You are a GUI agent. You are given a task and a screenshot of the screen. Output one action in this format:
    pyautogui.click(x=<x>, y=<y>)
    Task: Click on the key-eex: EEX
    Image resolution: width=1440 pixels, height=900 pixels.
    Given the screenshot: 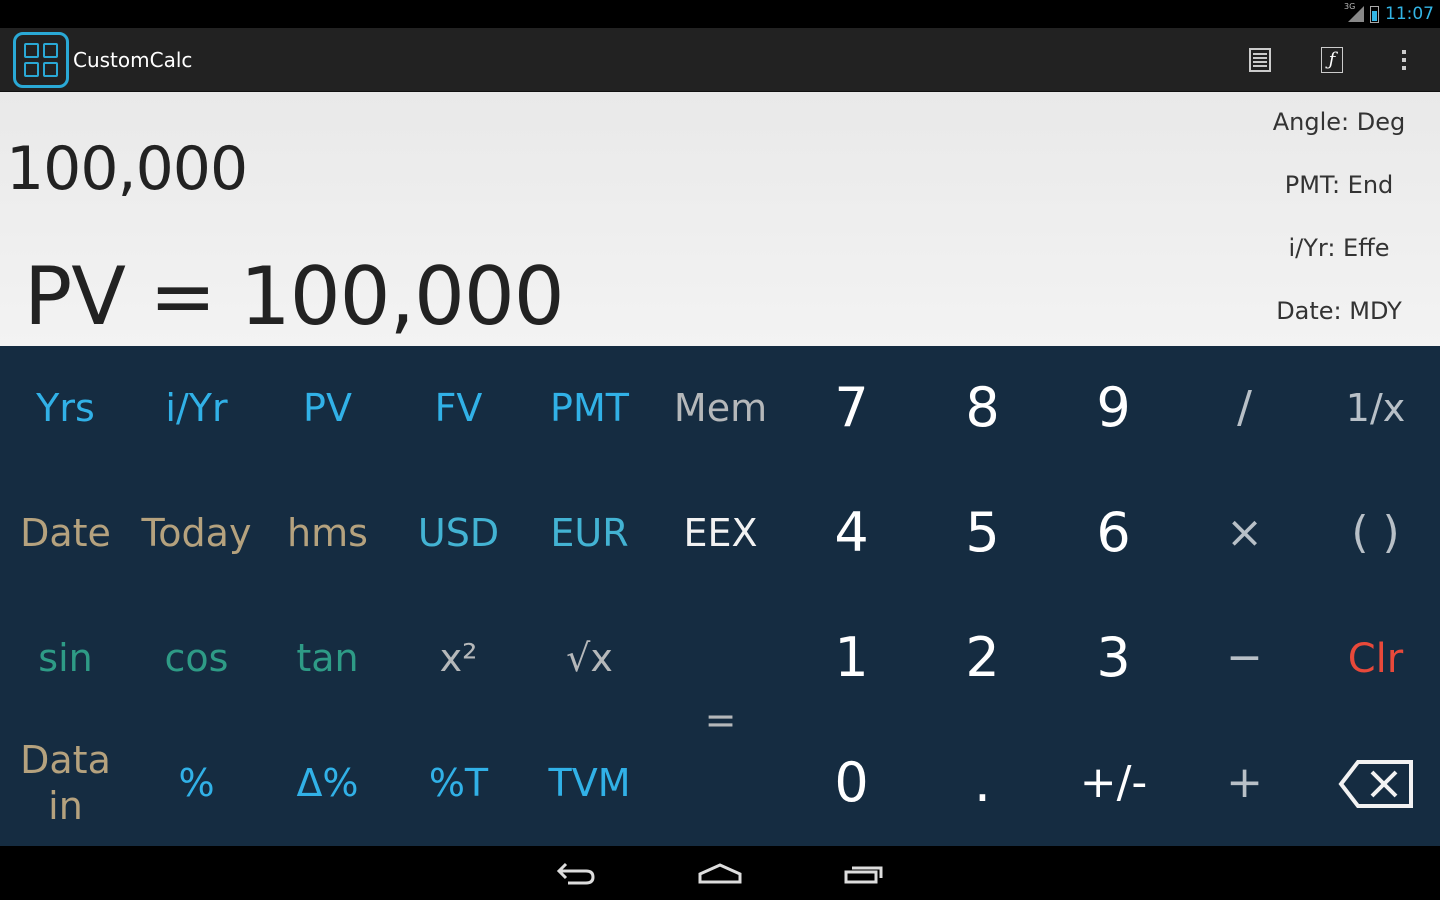 What is the action you would take?
    pyautogui.click(x=720, y=533)
    